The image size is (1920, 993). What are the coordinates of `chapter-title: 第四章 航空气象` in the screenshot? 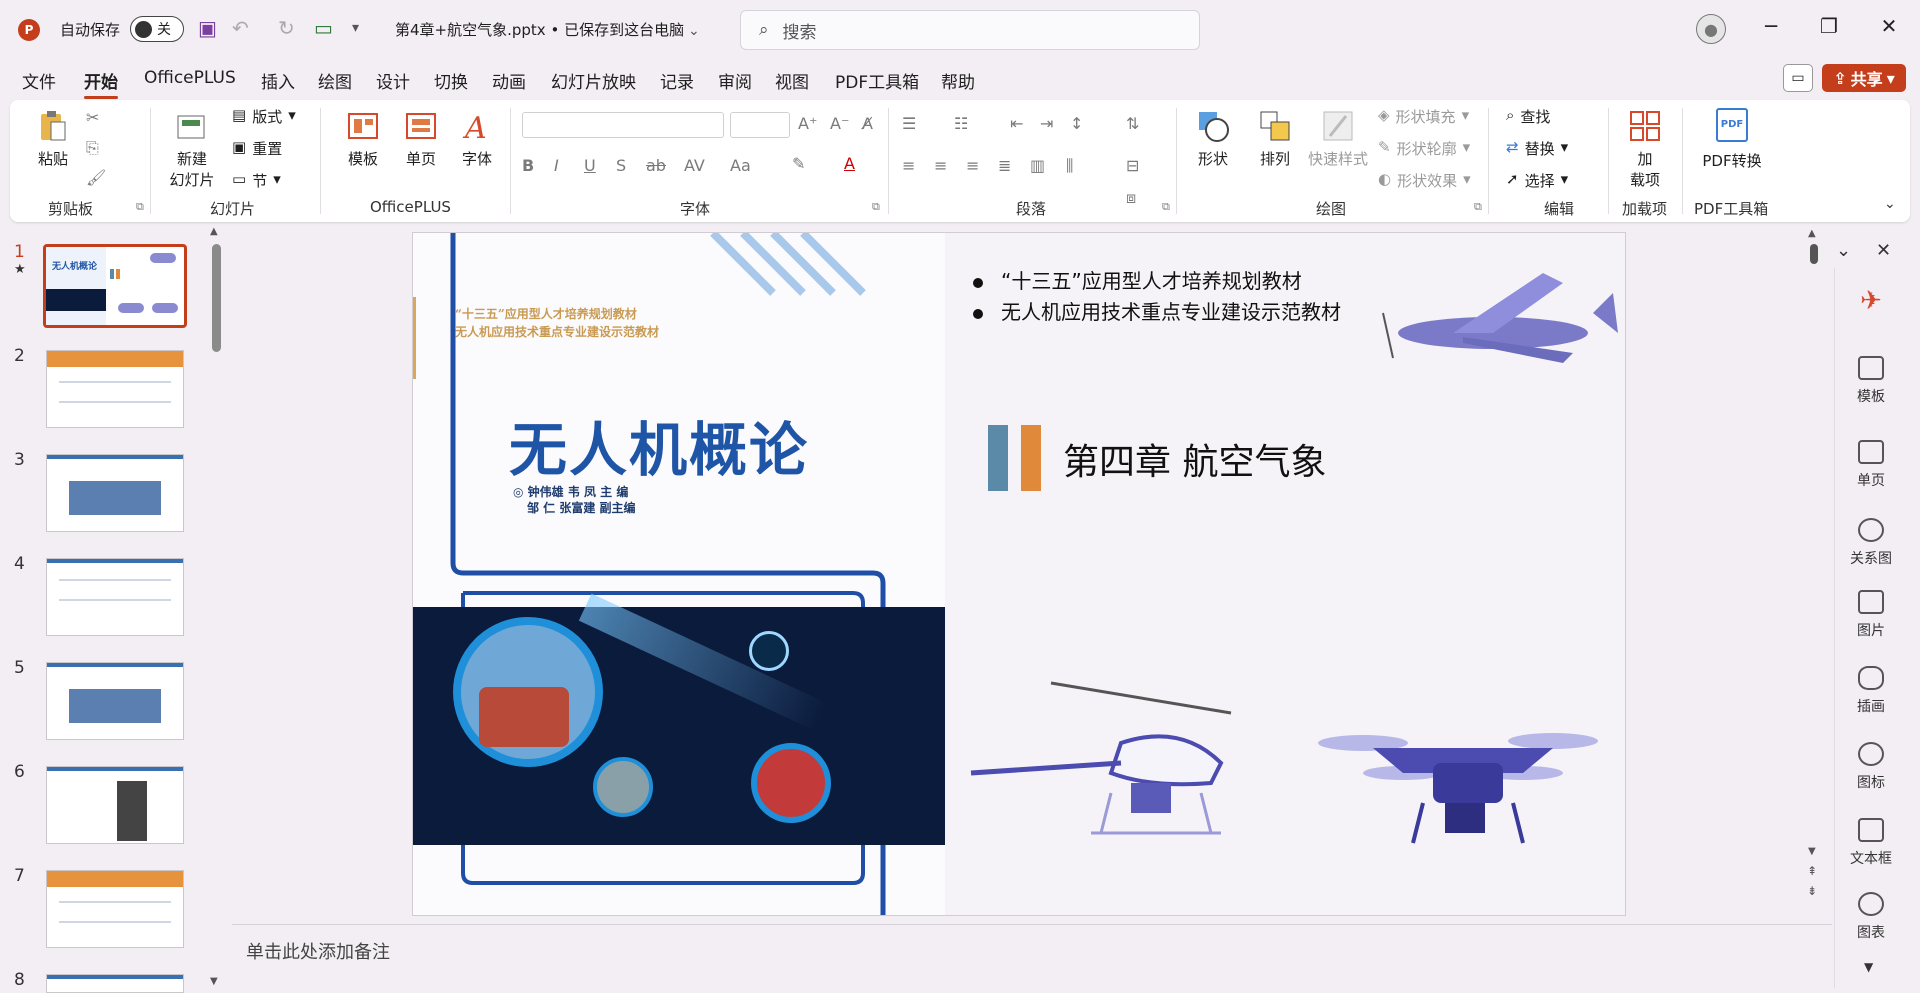 It's located at (1194, 459).